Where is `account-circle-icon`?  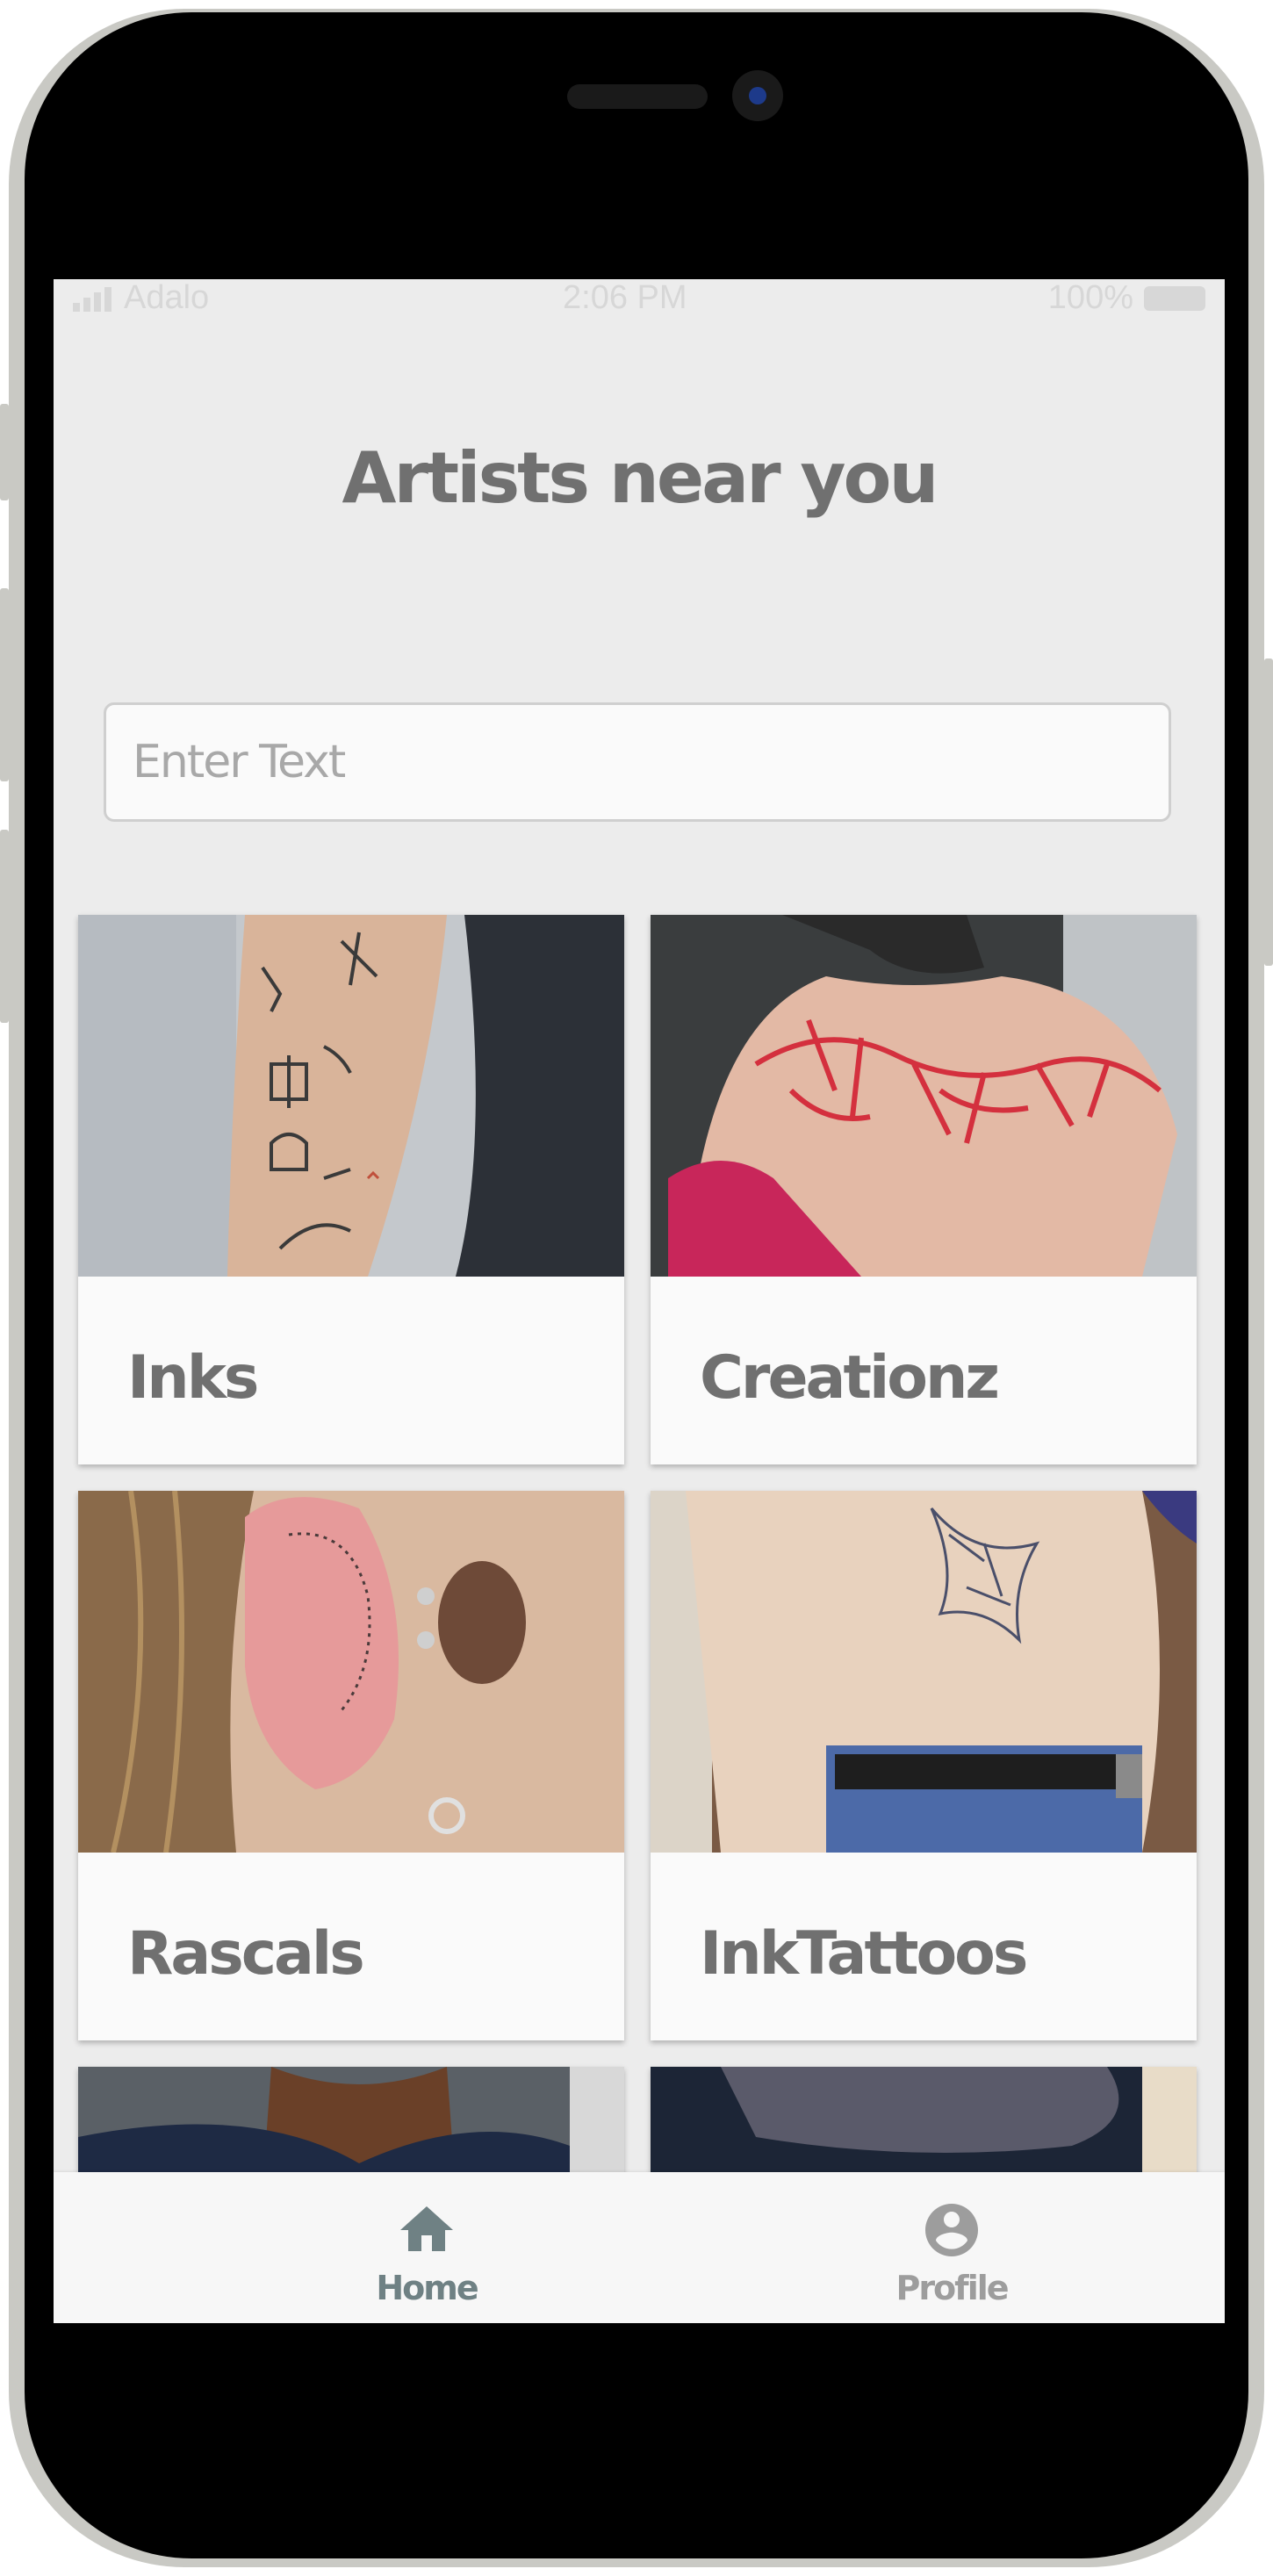
account-circle-icon is located at coordinates (951, 2230).